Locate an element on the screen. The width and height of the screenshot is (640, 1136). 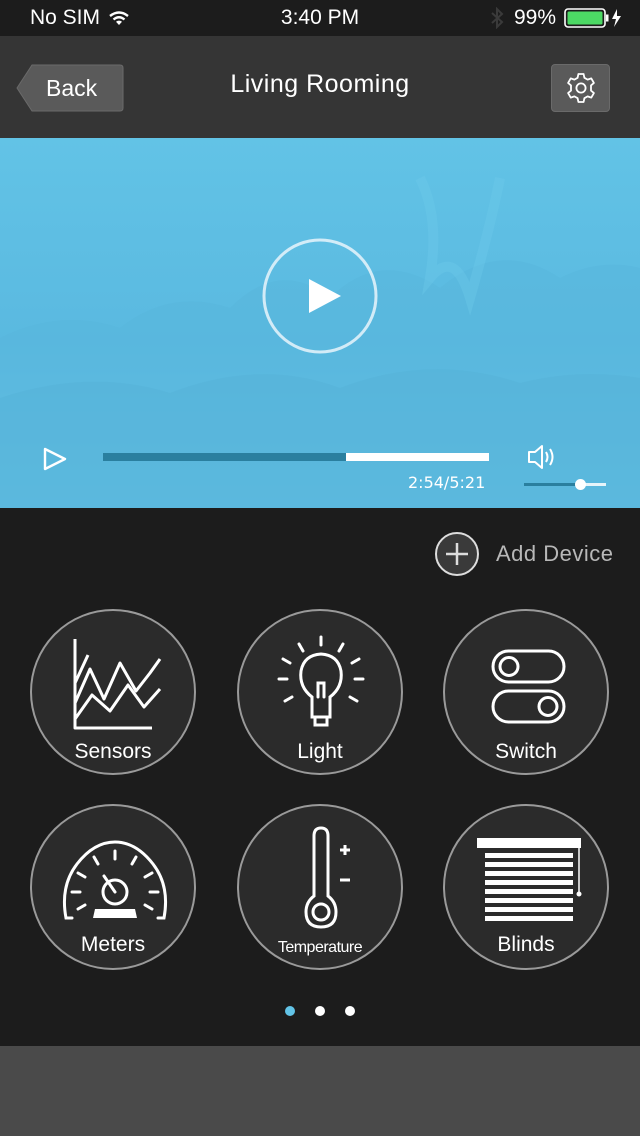
tile-temperature: Temperature is located at coordinates (320, 887).